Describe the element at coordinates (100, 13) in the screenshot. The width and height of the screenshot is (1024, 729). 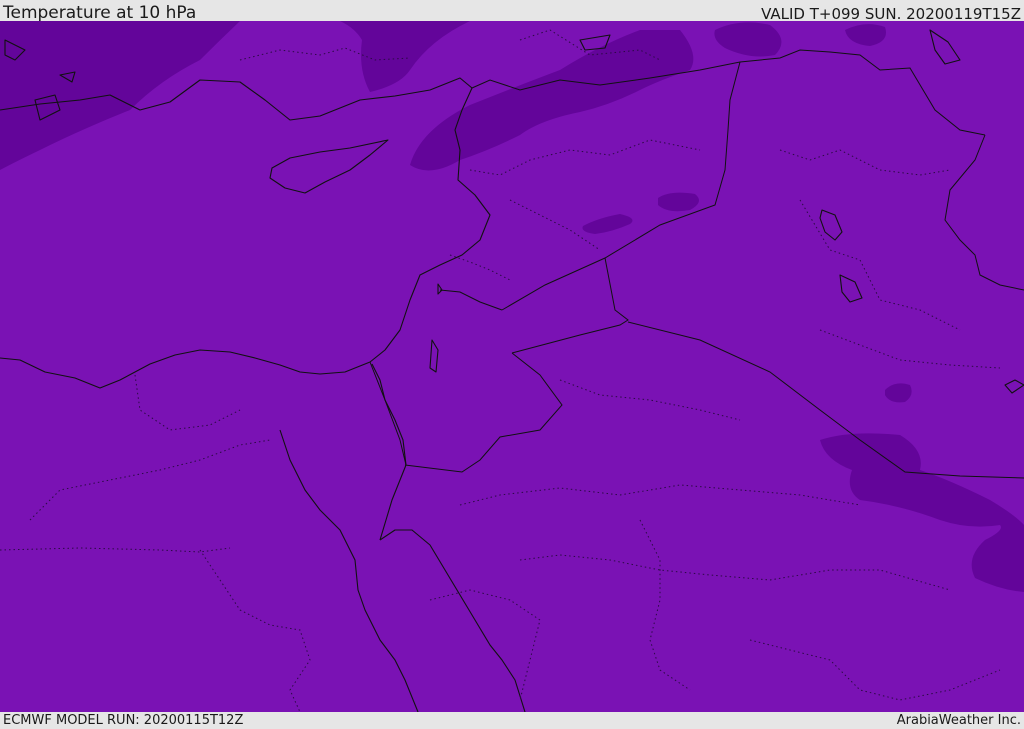
I see `map-title: Temperature at 10 hPa` at that location.